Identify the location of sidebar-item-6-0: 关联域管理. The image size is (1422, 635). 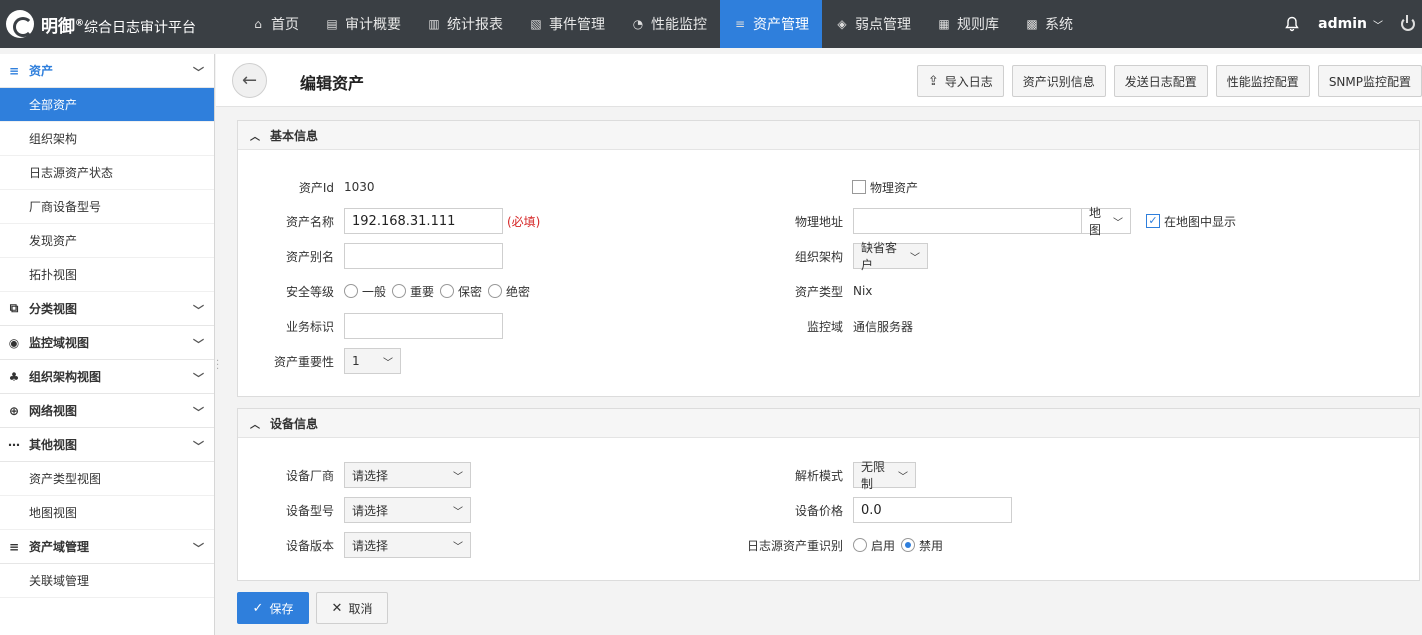
(107, 581).